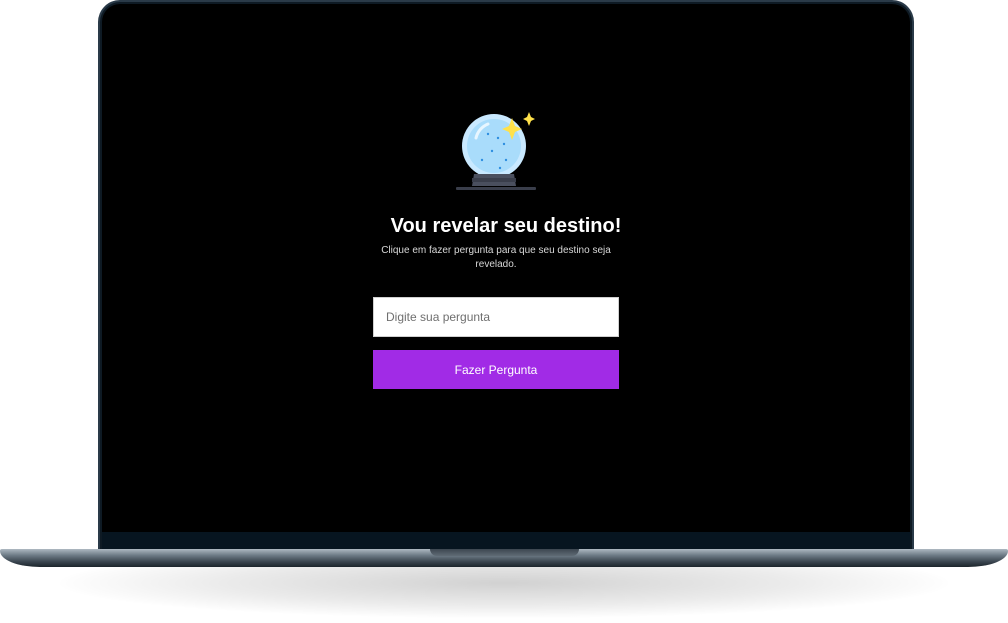 The width and height of the screenshot is (1008, 623). Describe the element at coordinates (496, 317) in the screenshot. I see `question-input` at that location.